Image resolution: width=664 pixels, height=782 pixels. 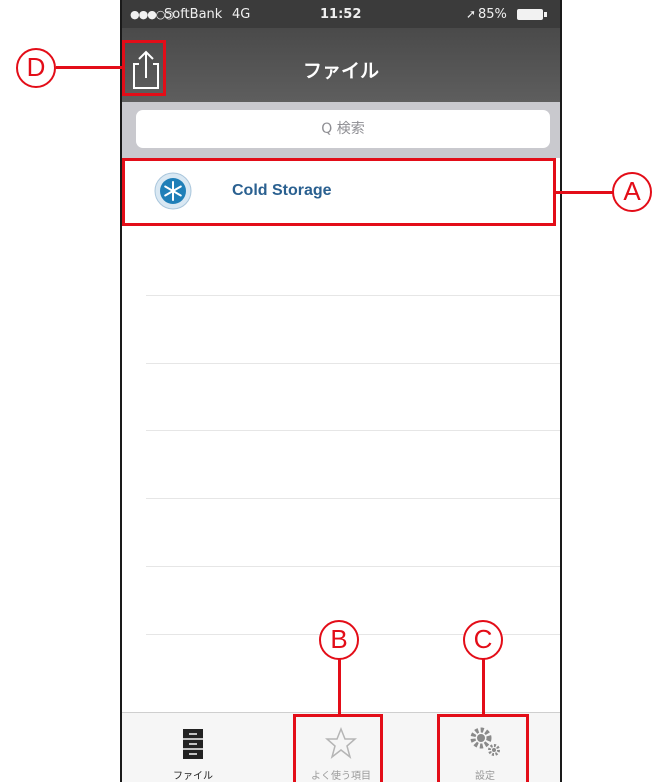 I want to click on navigation-bar: ファイル, so click(x=341, y=65).